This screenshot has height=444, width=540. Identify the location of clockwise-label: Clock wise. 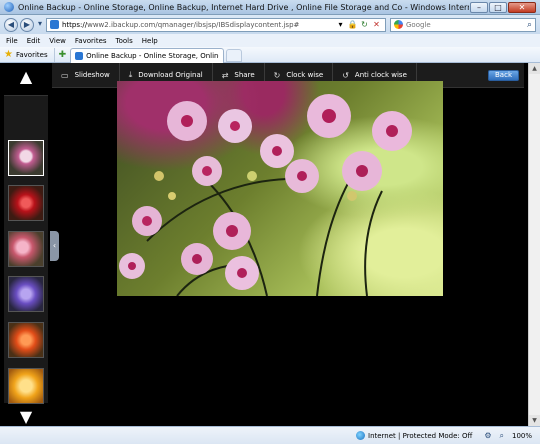
(305, 75).